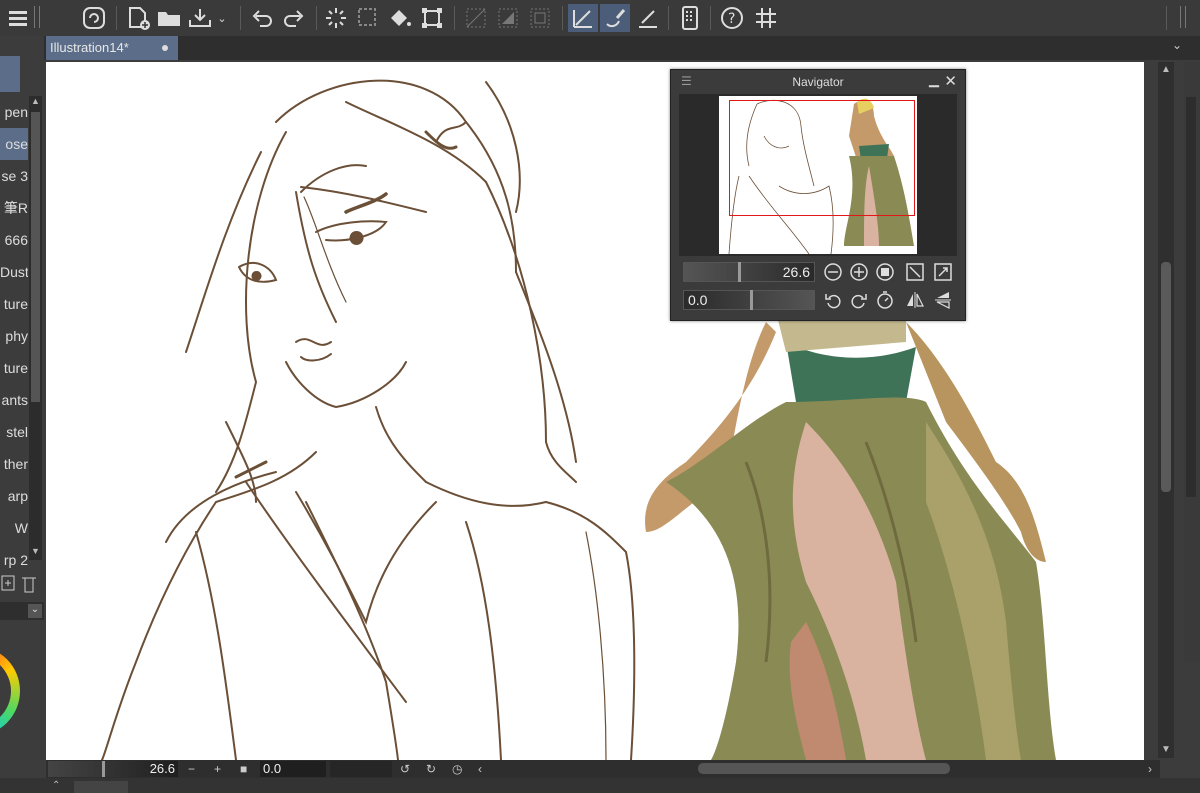 The width and height of the screenshot is (1200, 793). I want to click on fit-screen-icon, so click(915, 272).